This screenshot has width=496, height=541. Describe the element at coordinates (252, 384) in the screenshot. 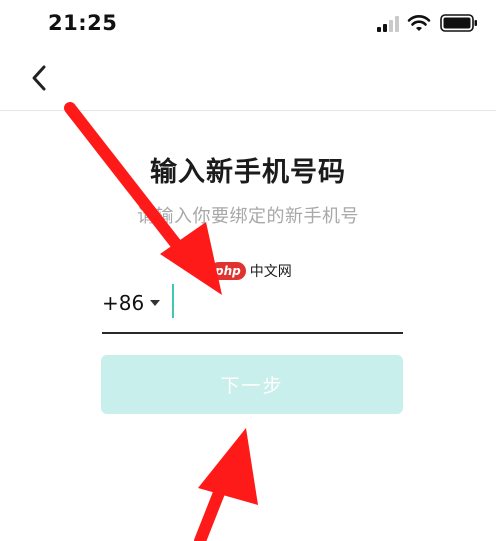

I see `next-step-button: 下一步` at that location.